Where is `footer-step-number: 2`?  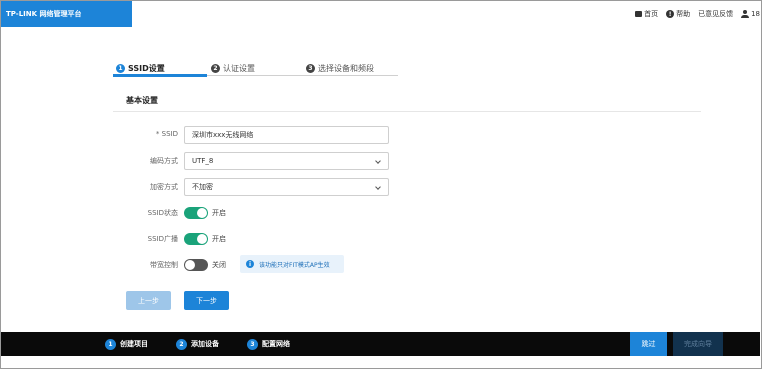
footer-step-number: 2 is located at coordinates (181, 344).